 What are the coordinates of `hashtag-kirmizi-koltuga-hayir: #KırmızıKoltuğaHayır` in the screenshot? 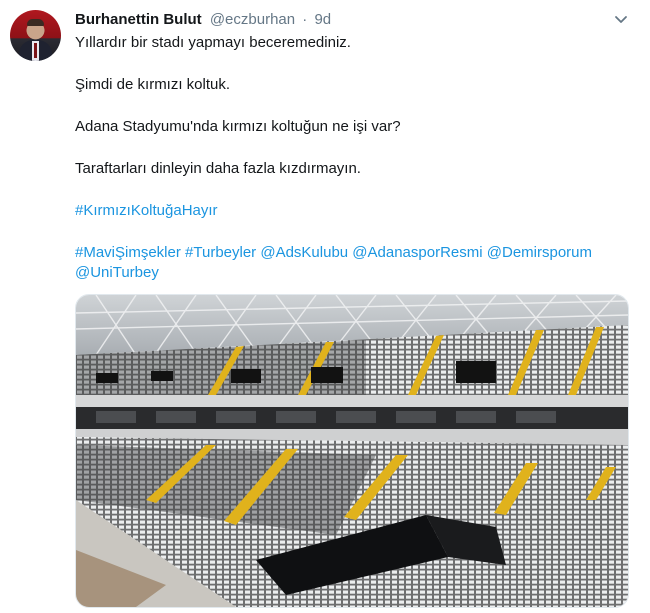 It's located at (146, 210).